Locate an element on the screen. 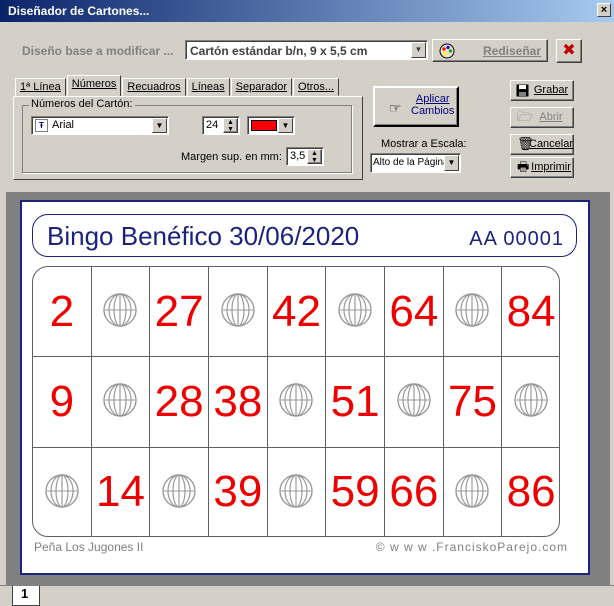  grid-cell: 9 is located at coordinates (62, 402).